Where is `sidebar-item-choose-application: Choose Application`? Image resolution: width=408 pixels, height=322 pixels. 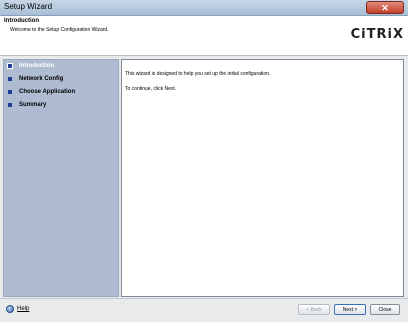 sidebar-item-choose-application: Choose Application is located at coordinates (61, 93).